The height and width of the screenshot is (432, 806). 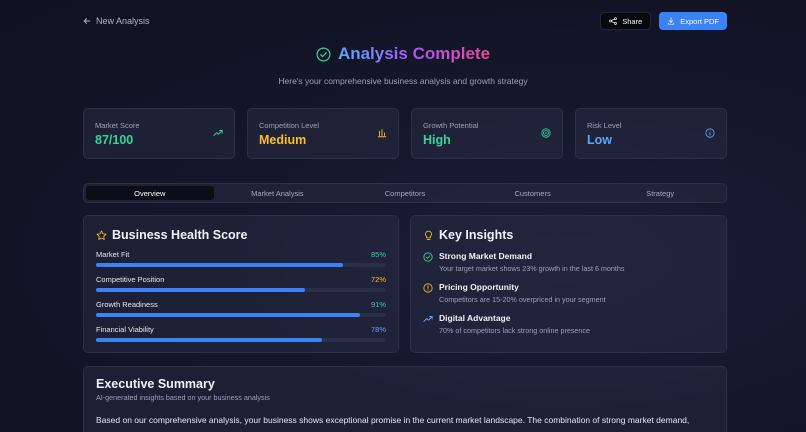 I want to click on metric-value: Medium, so click(x=283, y=140).